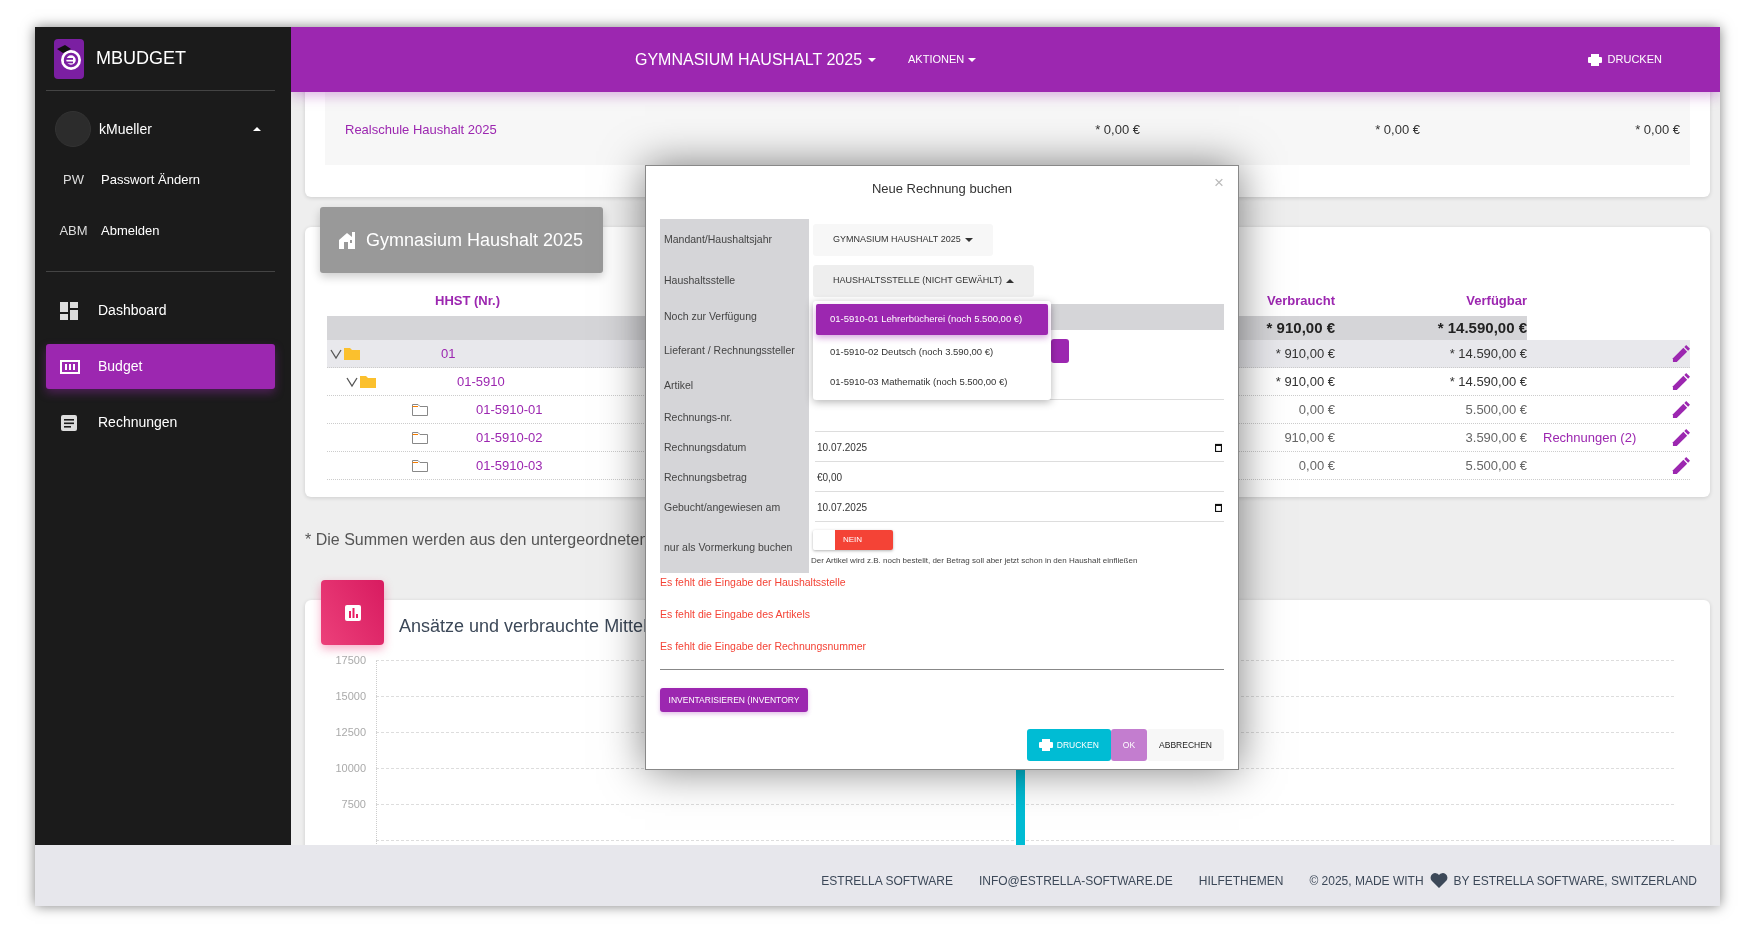  I want to click on field-label: Artikel, so click(679, 386).